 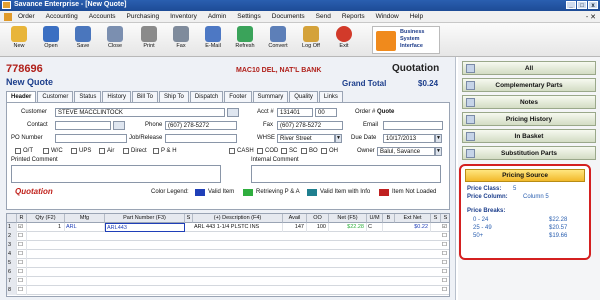 What do you see at coordinates (323, 16) in the screenshot?
I see `menu-send: Send` at bounding box center [323, 16].